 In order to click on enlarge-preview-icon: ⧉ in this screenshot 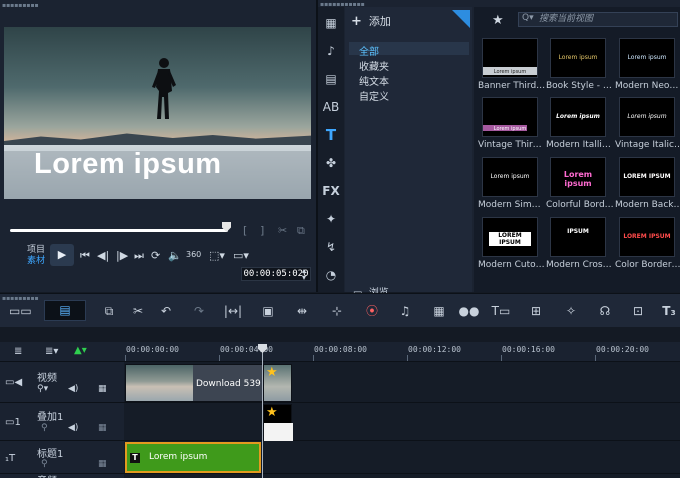, I will do `click(301, 231)`.